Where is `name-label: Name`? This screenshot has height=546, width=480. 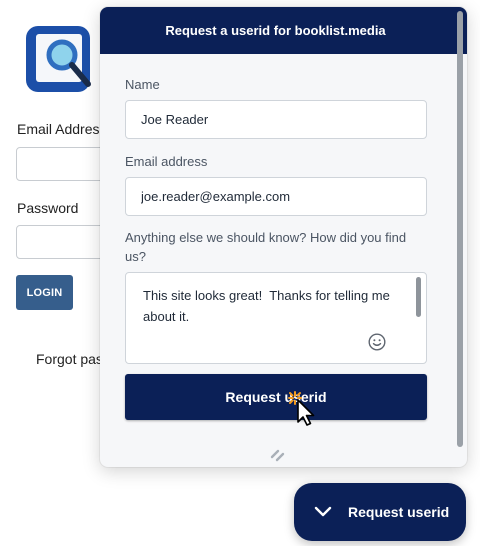 name-label: Name is located at coordinates (142, 84).